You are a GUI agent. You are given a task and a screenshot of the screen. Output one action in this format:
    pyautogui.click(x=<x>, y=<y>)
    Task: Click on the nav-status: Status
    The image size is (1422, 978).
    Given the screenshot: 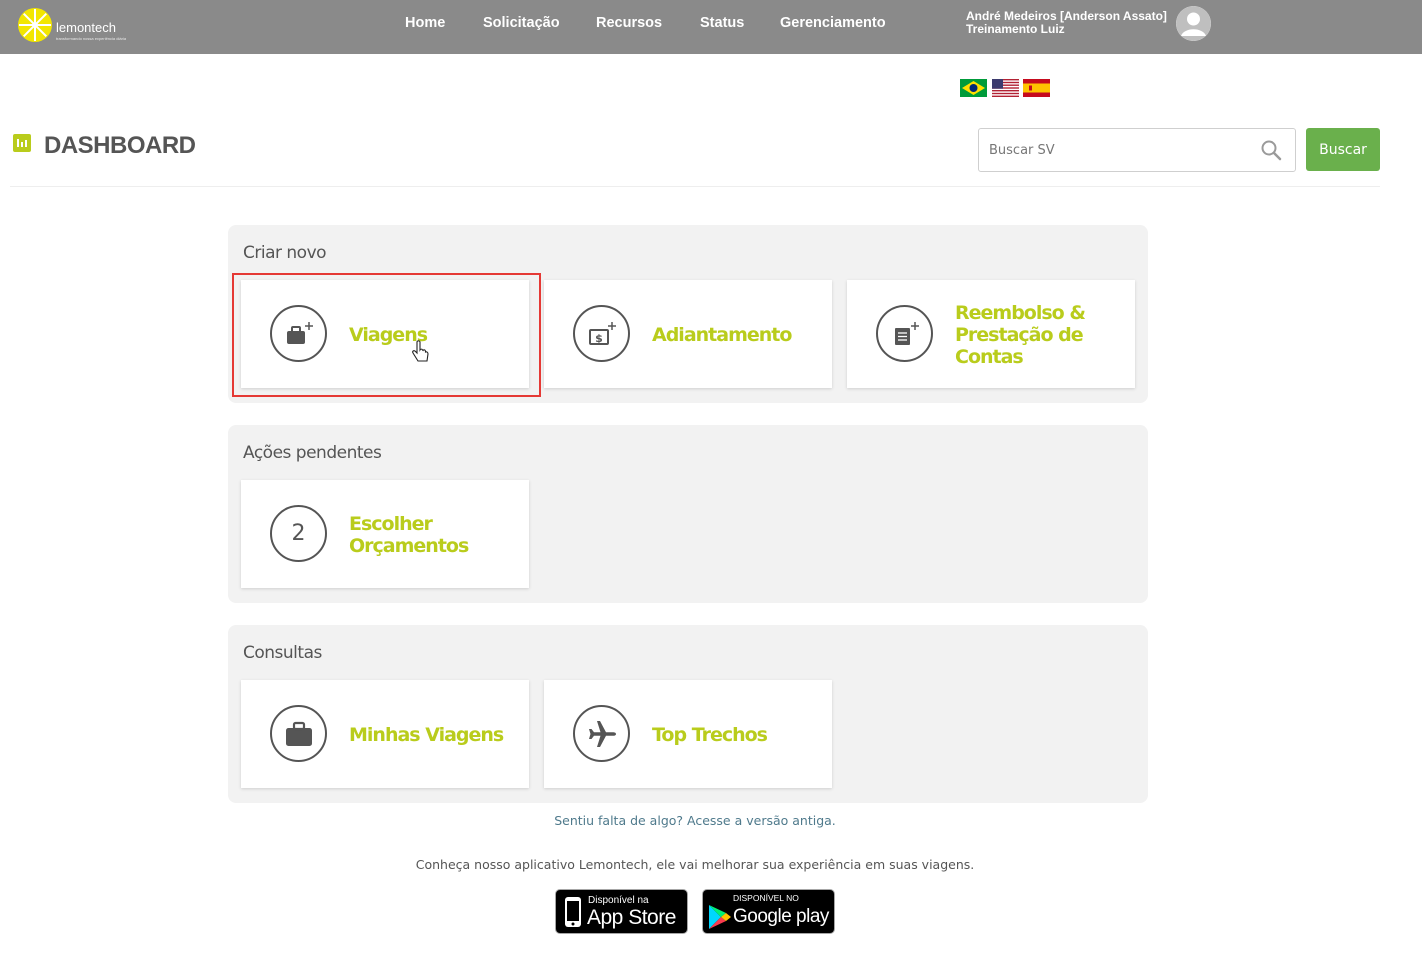 What is the action you would take?
    pyautogui.click(x=722, y=23)
    